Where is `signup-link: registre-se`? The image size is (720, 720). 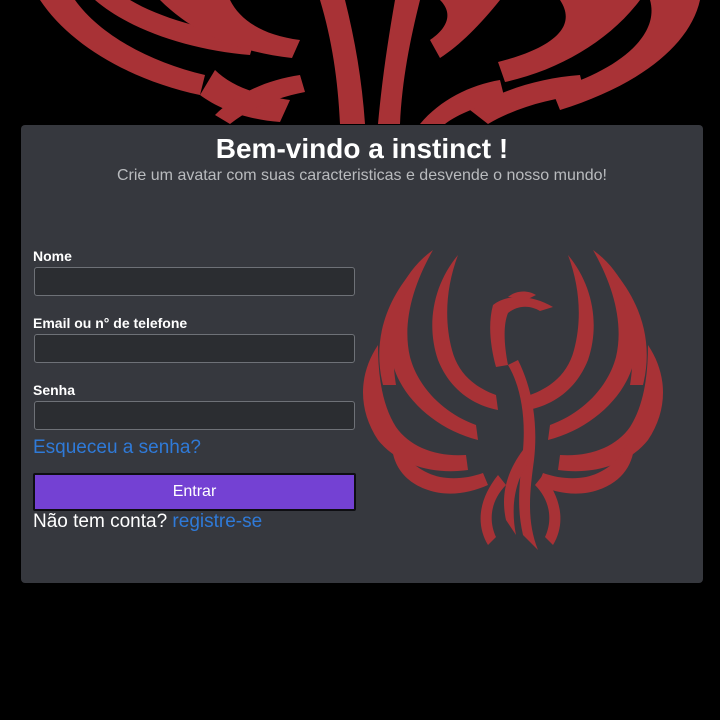 signup-link: registre-se is located at coordinates (217, 521).